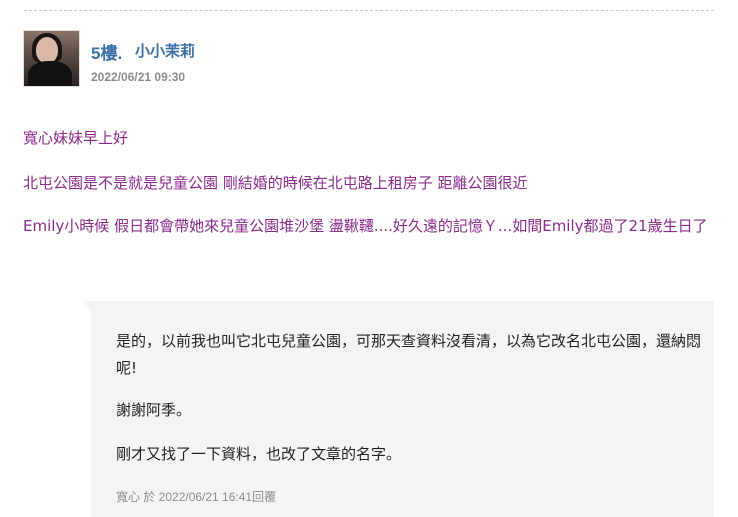 The width and height of the screenshot is (738, 517). Describe the element at coordinates (76, 138) in the screenshot. I see `comment-paragraph: 寬心妹妹早上好` at that location.